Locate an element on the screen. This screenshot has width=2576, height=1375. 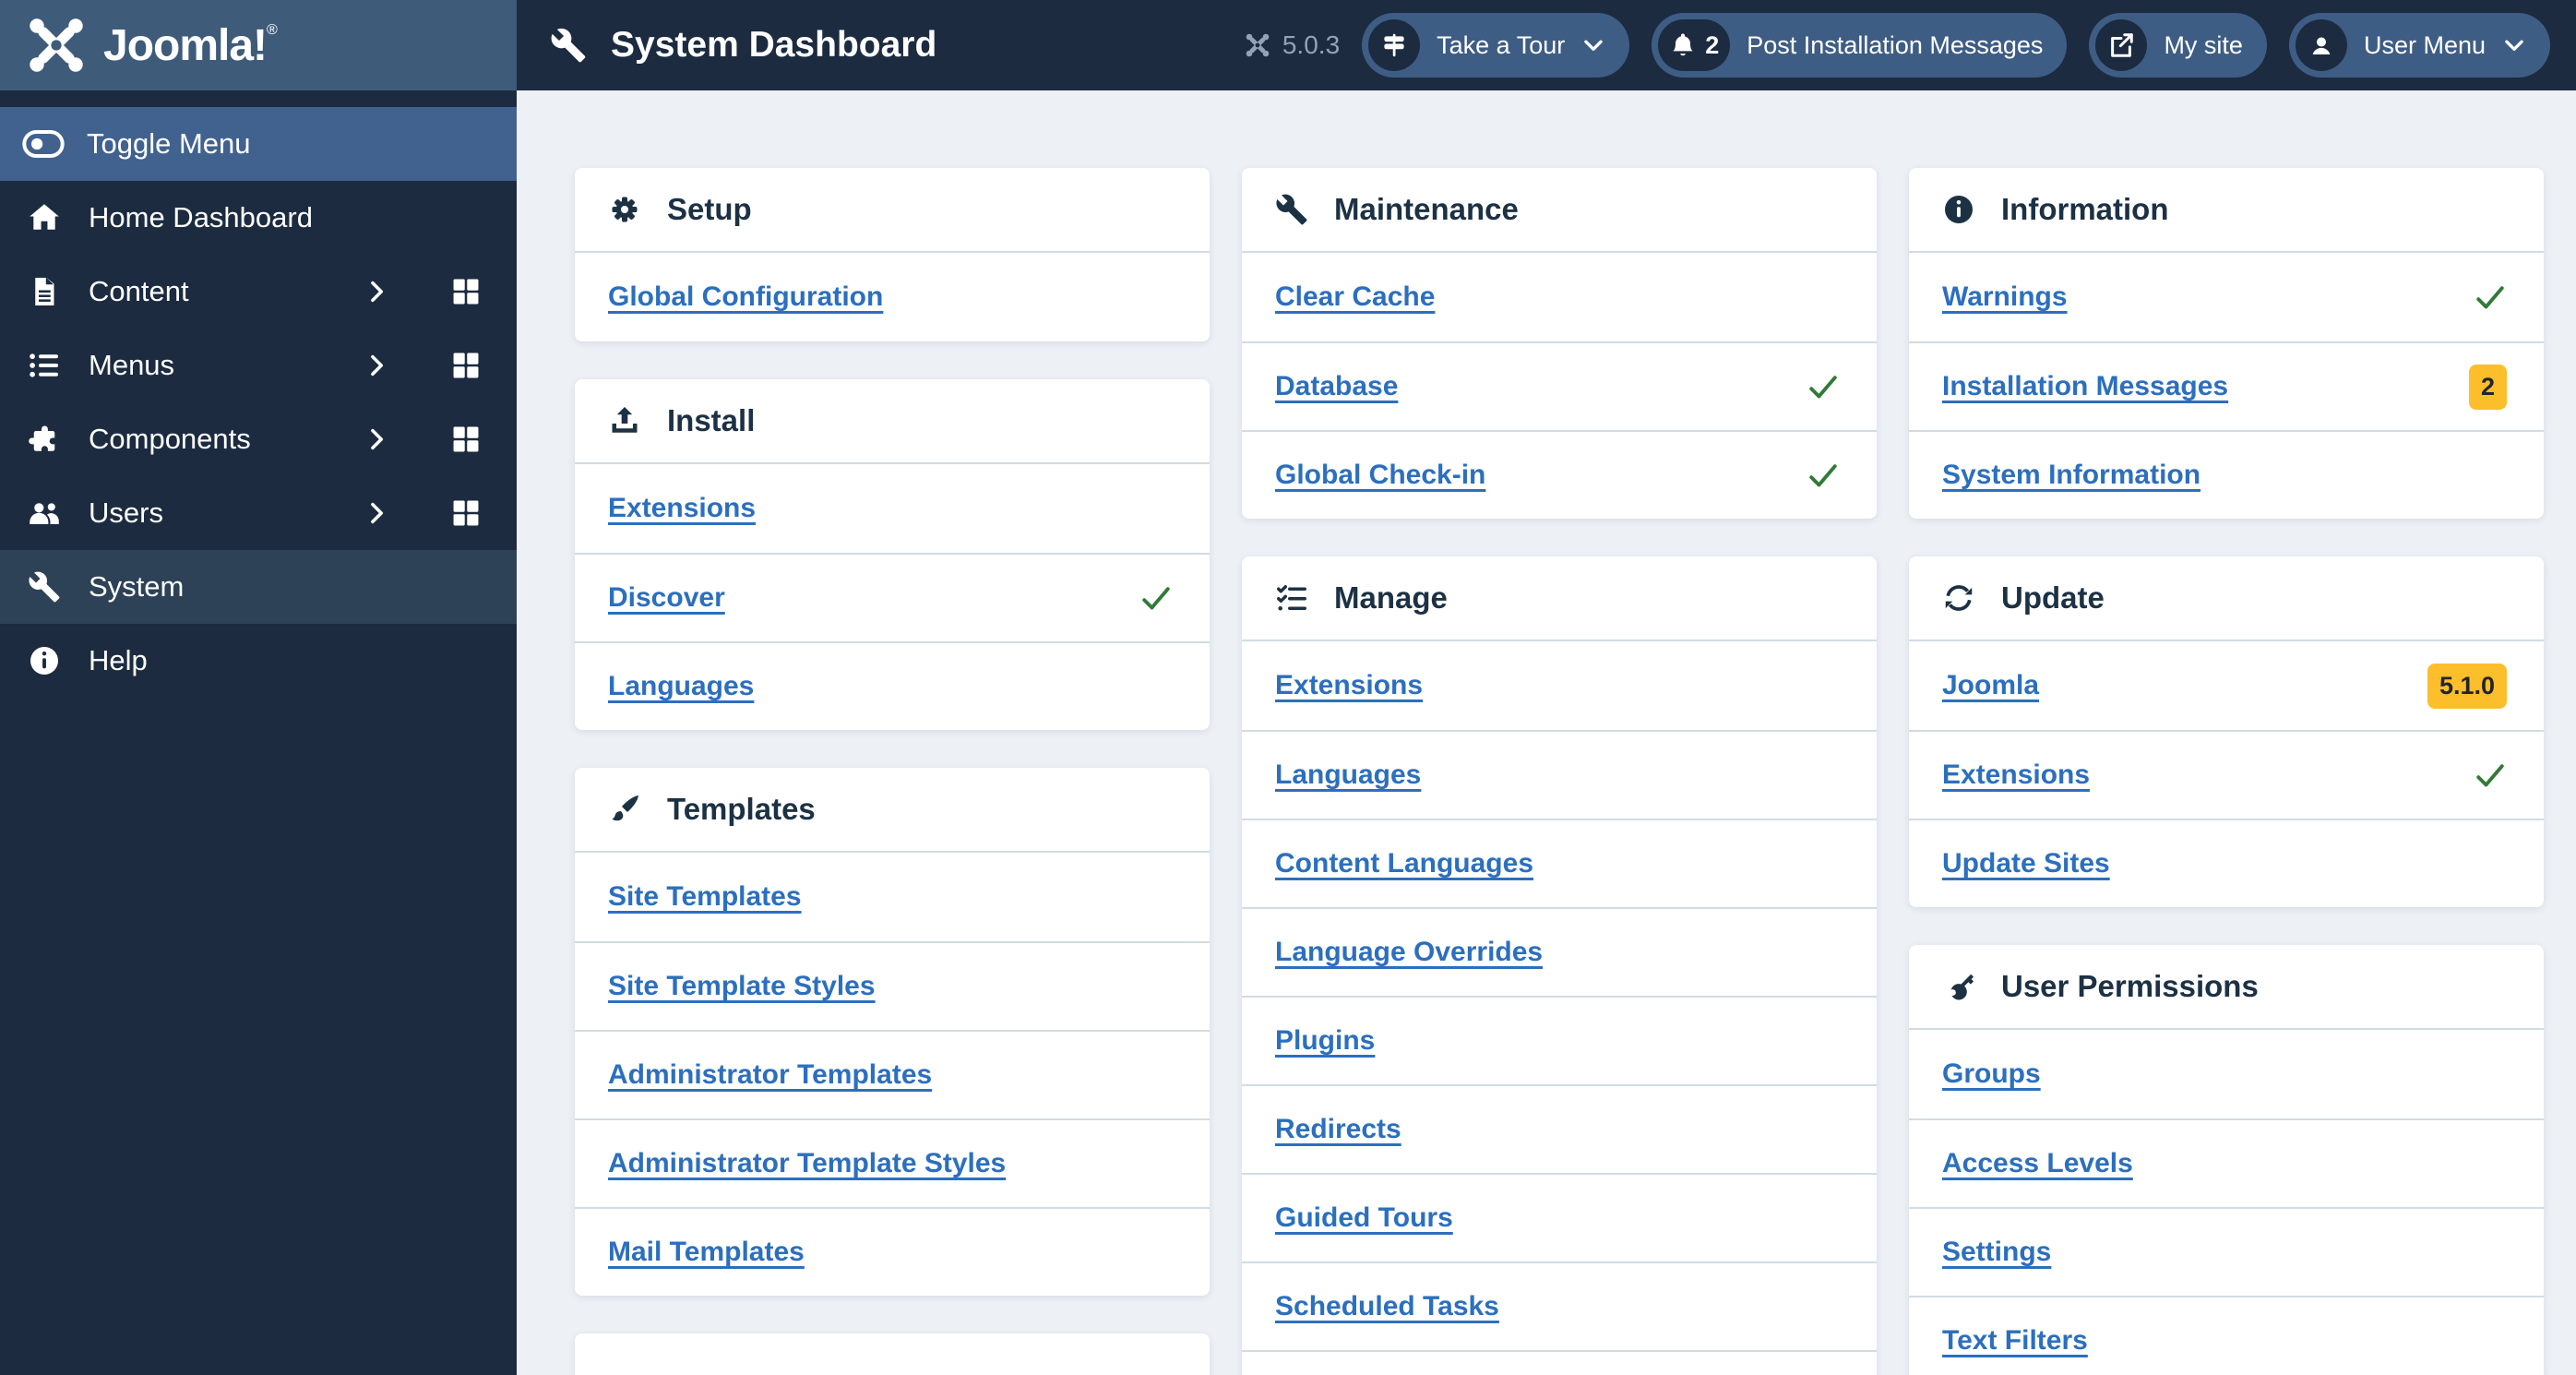
user-menu-button: User Menu is located at coordinates (2419, 45).